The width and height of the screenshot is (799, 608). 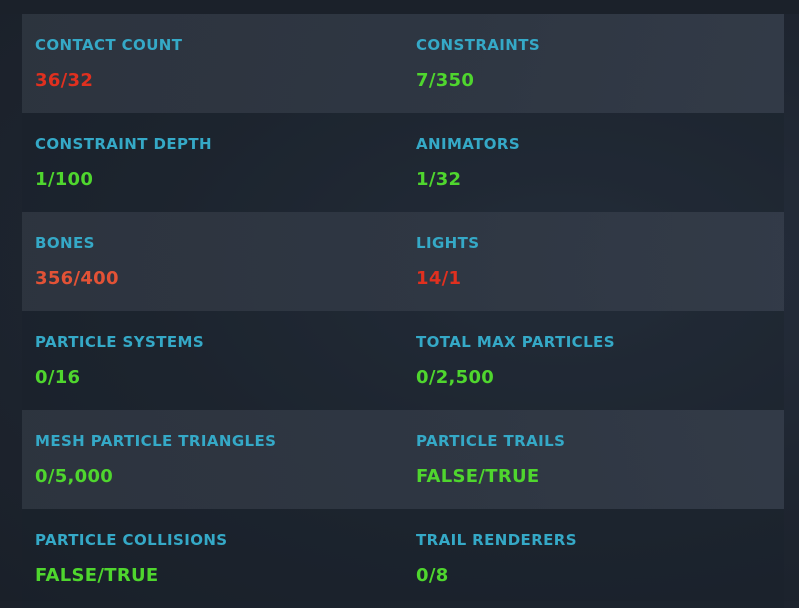 What do you see at coordinates (596, 162) in the screenshot?
I see `stat-animators: ANIMATORS 1/32` at bounding box center [596, 162].